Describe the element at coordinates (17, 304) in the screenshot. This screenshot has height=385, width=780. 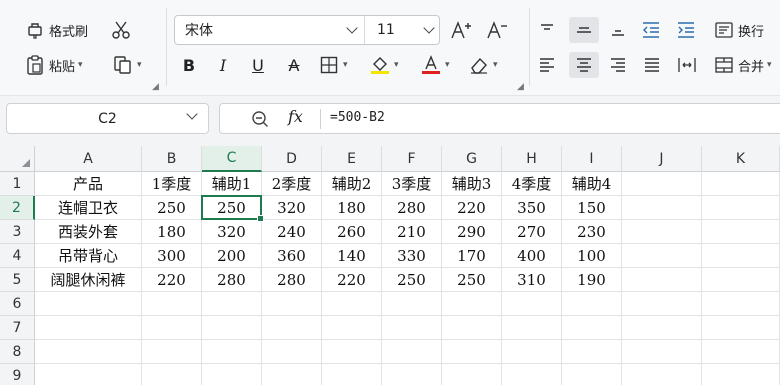
I see `row-header-6: 6` at that location.